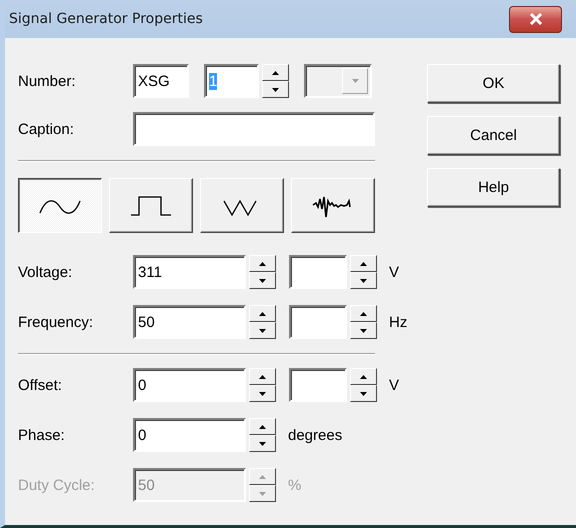  What do you see at coordinates (57, 485) in the screenshot?
I see `field-label: Duty Cycle:` at bounding box center [57, 485].